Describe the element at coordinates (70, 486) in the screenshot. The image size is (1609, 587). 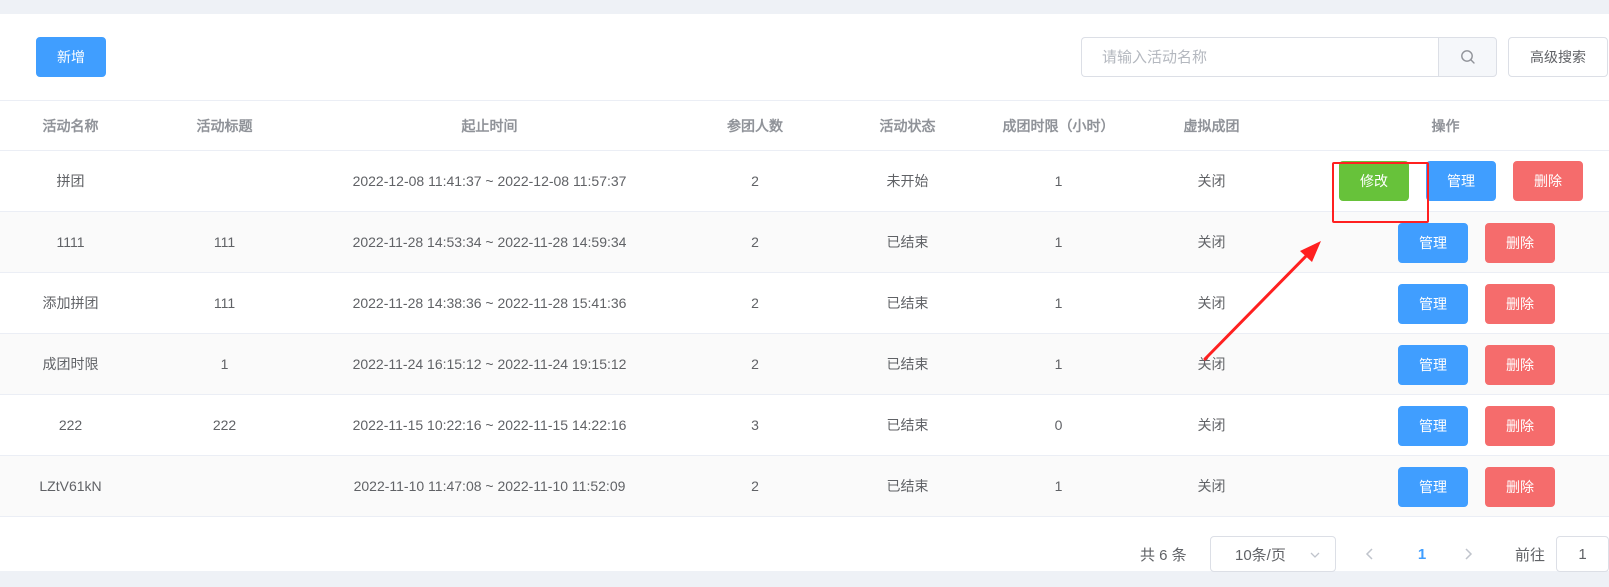
I see `cell-activity-name: LZtV61kN` at that location.